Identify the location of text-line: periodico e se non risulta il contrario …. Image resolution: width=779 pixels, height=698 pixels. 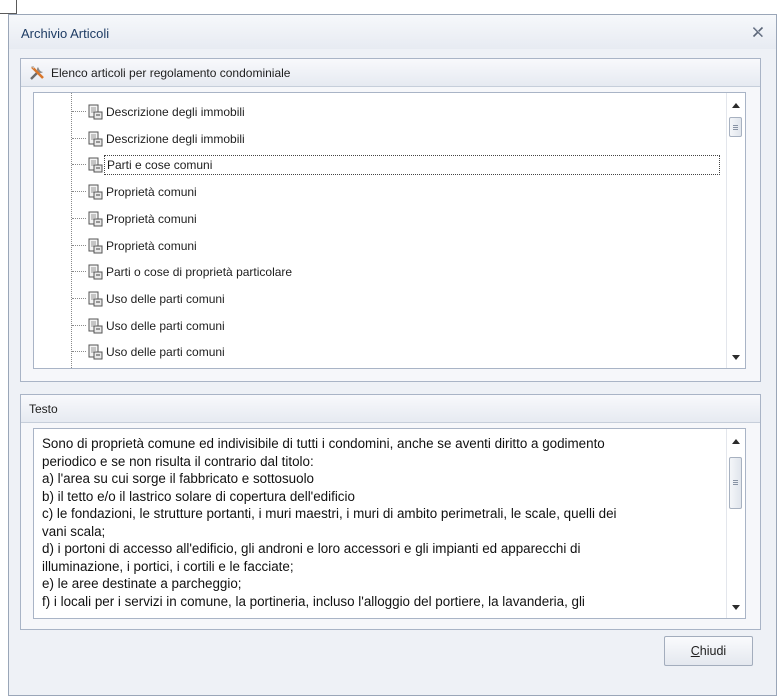
(178, 461).